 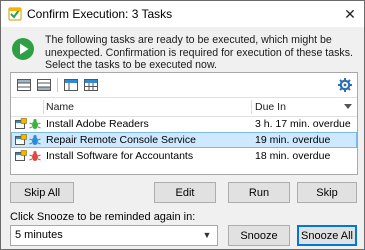 What do you see at coordinates (184, 107) in the screenshot?
I see `column-headers: Name Due In` at bounding box center [184, 107].